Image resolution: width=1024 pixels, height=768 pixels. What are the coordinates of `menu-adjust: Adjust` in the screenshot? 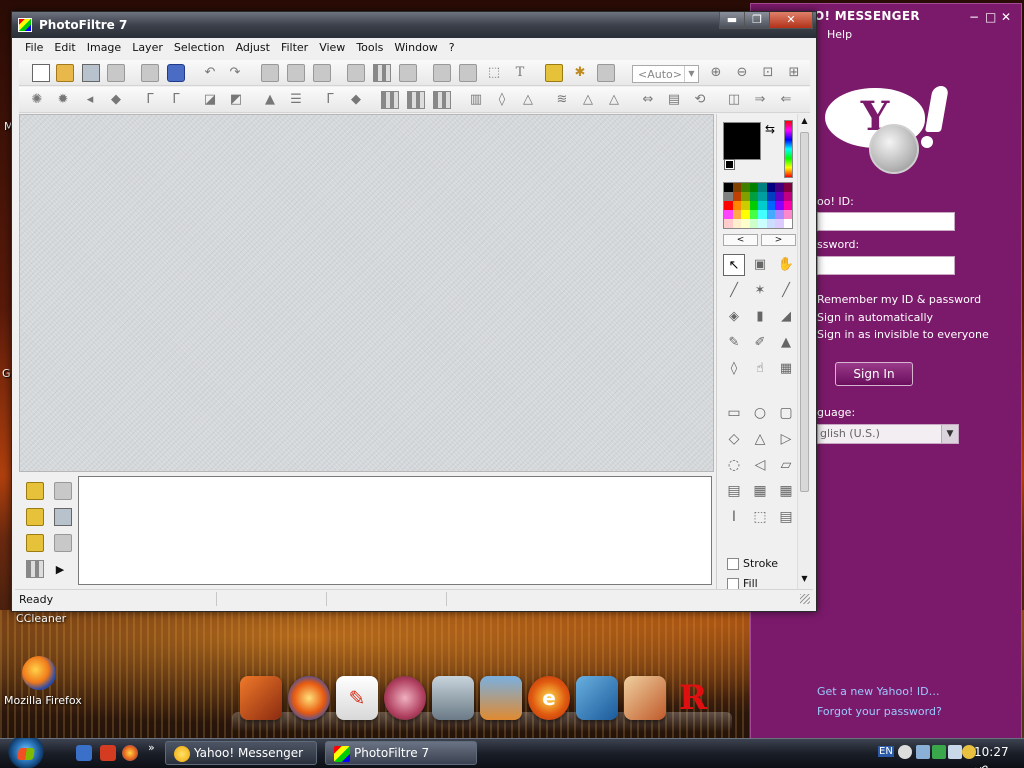 It's located at (252, 48).